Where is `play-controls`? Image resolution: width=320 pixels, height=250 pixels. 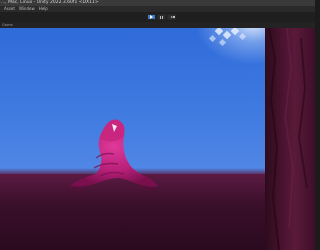 play-controls is located at coordinates (161, 17).